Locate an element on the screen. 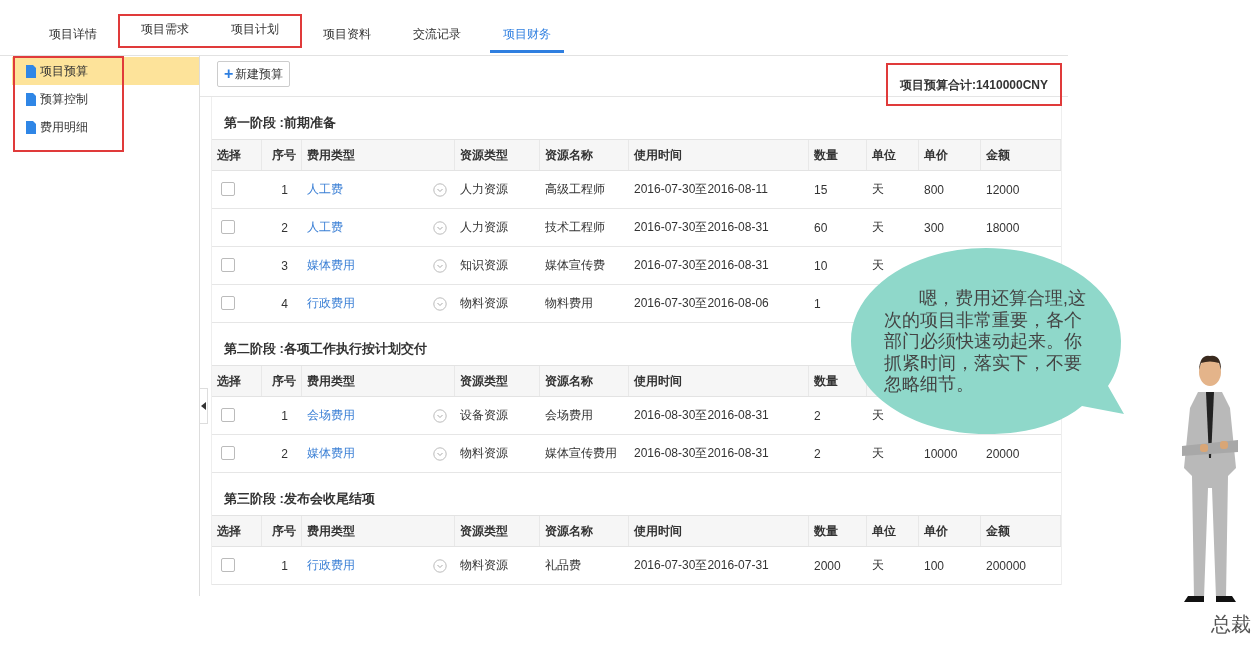 This screenshot has height=654, width=1260. fee-type-link: 会场费用 is located at coordinates (331, 415).